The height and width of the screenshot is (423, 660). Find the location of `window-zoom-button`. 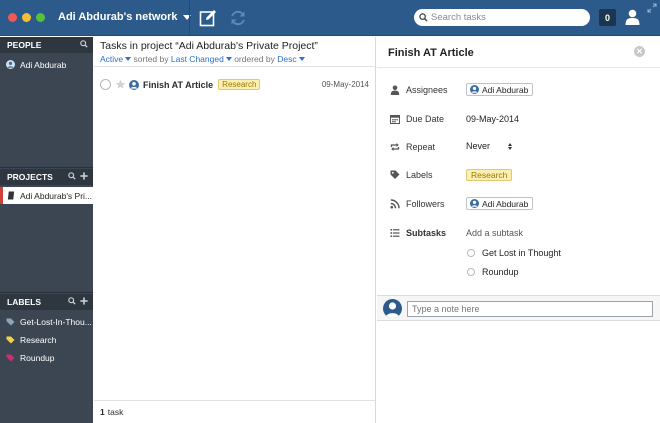

window-zoom-button is located at coordinates (40, 17).